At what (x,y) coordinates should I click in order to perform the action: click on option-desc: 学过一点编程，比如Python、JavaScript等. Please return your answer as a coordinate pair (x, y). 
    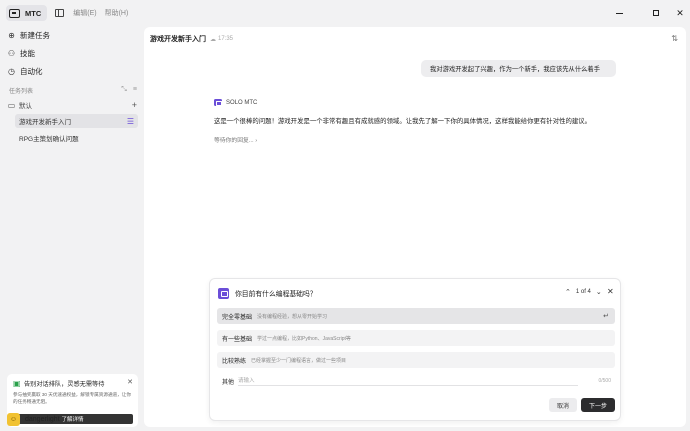
    Looking at the image, I should click on (304, 338).